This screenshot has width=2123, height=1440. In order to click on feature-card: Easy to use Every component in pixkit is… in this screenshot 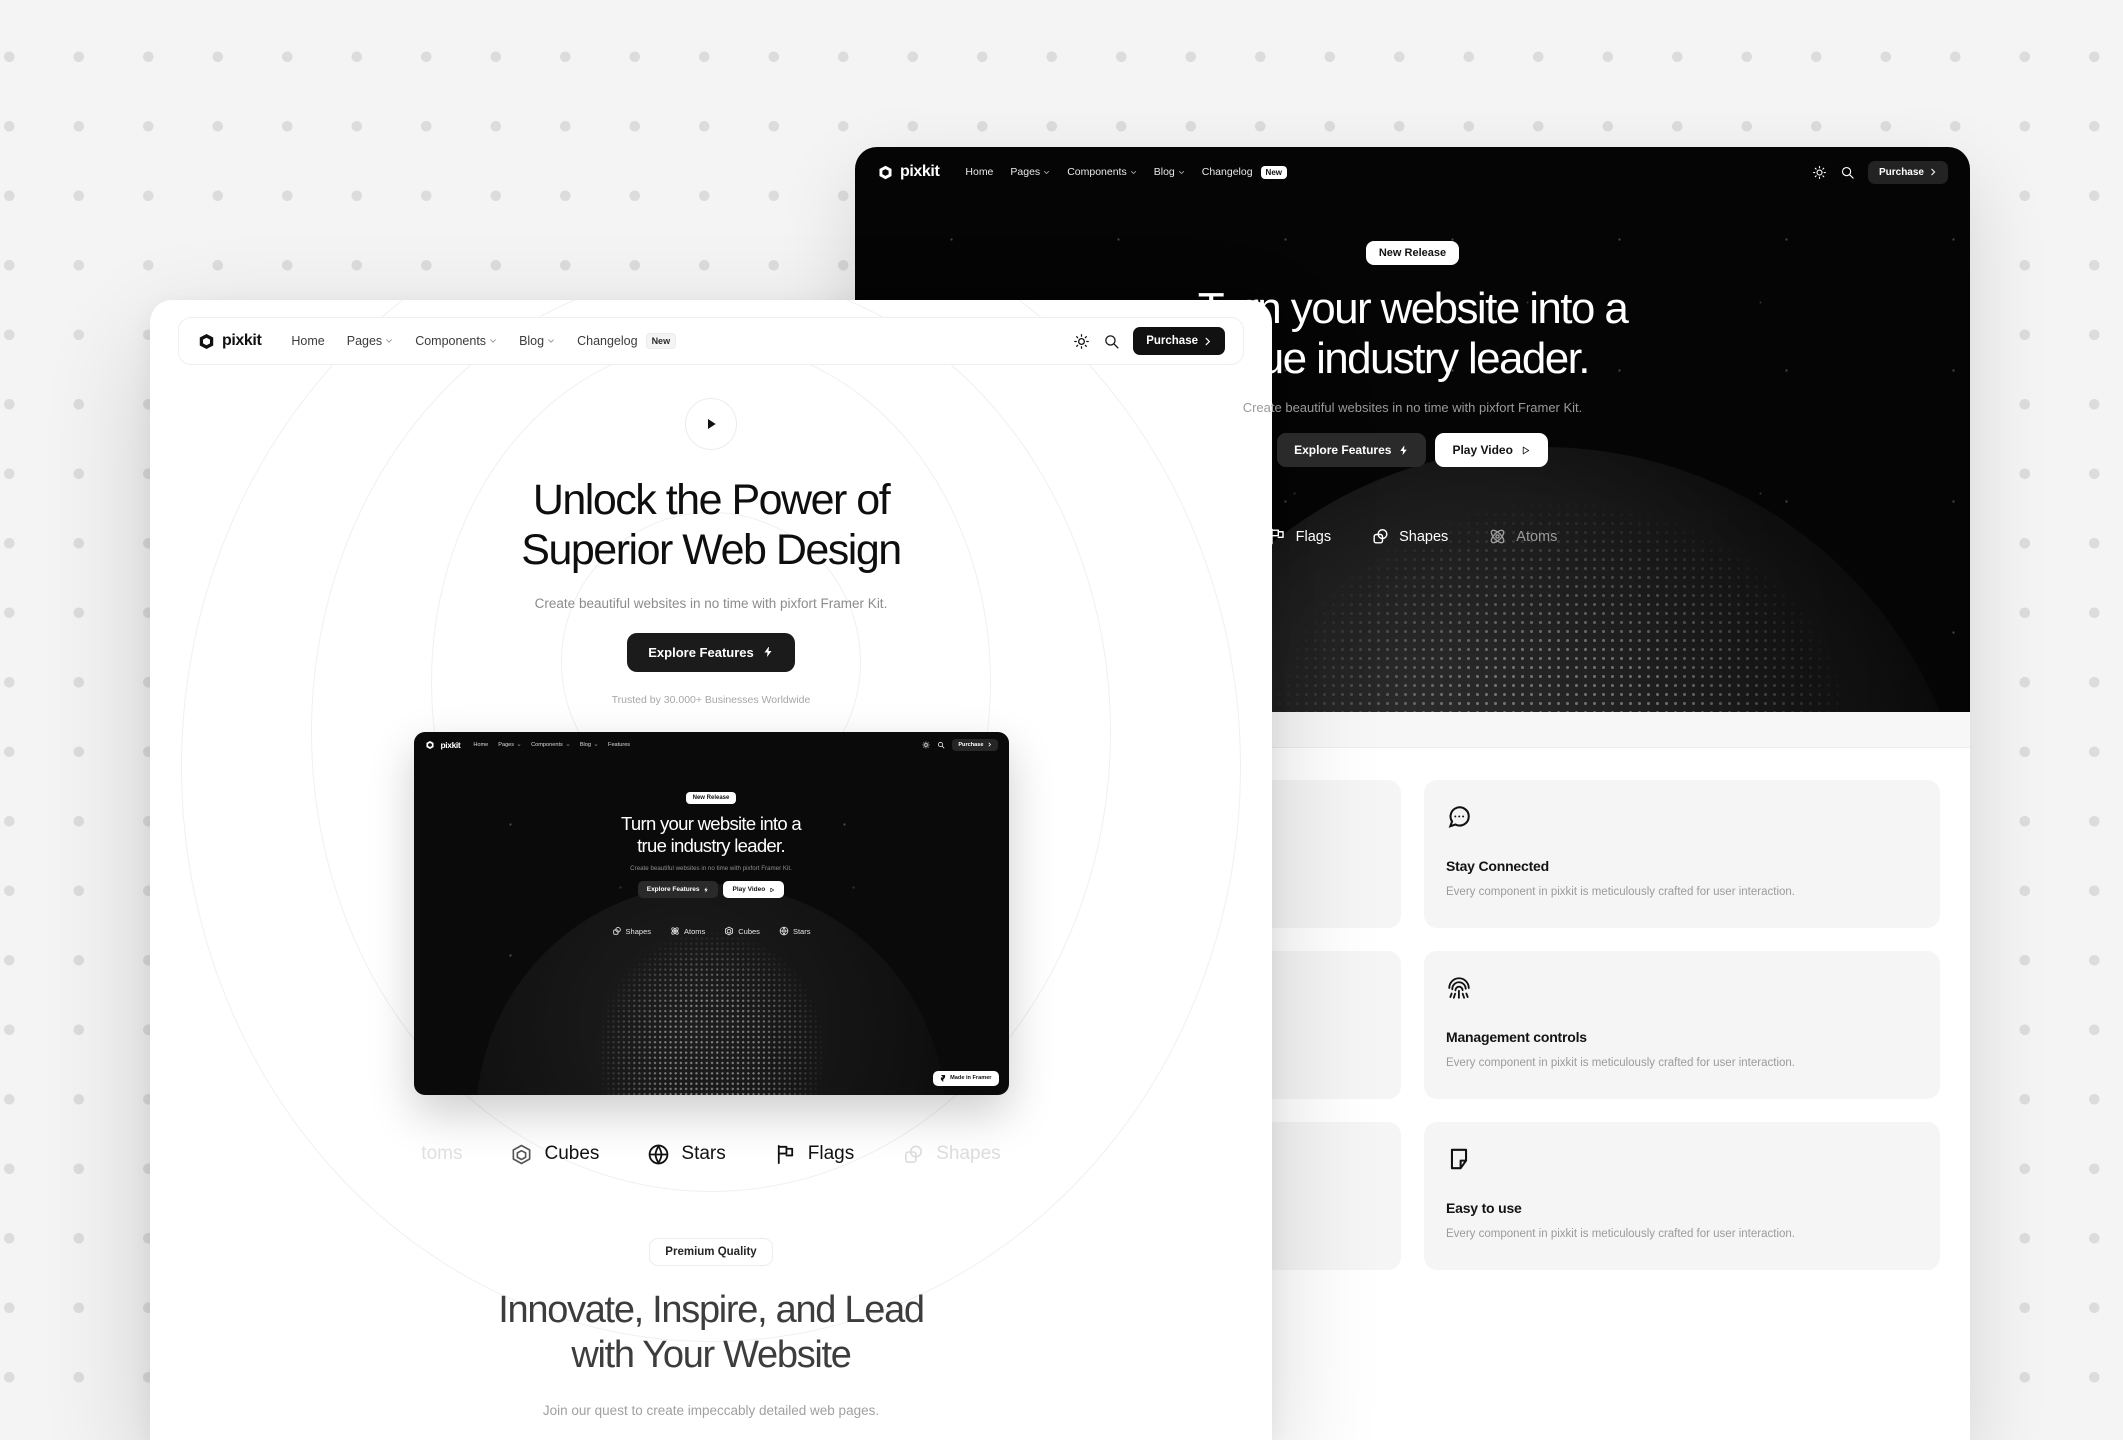, I will do `click(1682, 1196)`.